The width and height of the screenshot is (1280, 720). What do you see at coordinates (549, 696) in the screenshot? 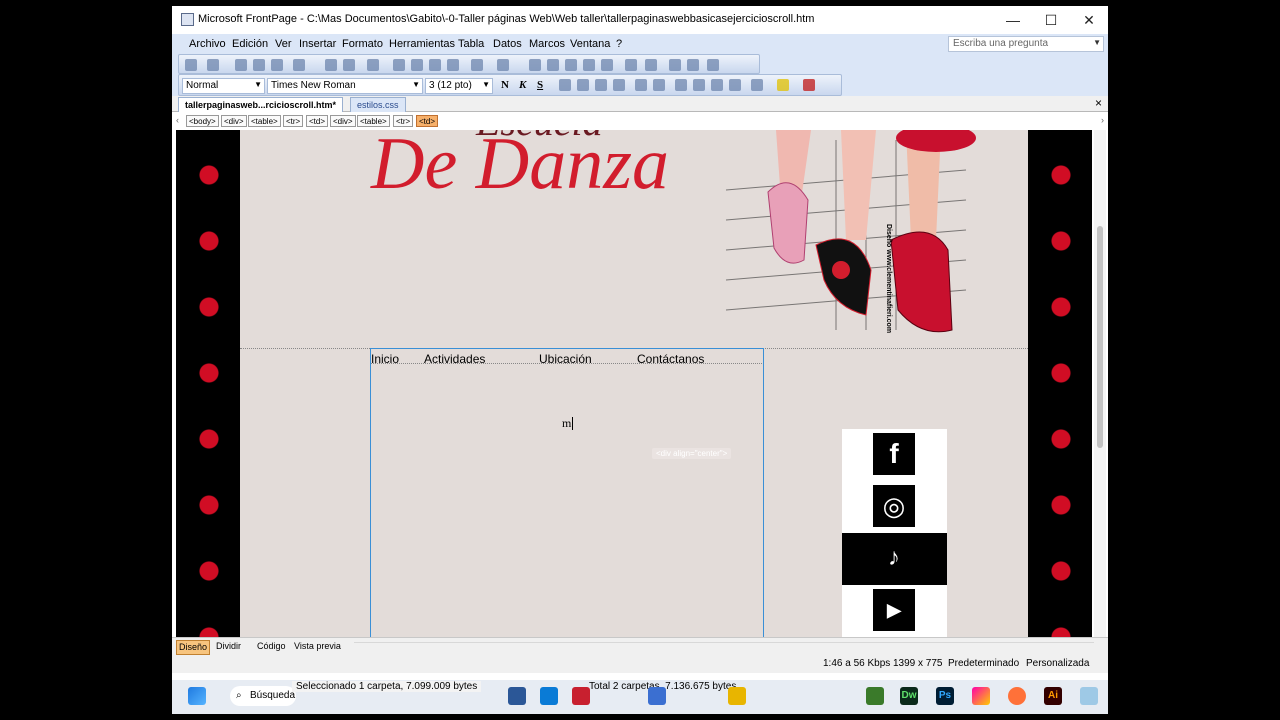
I see `taskbar-edge-icon` at bounding box center [549, 696].